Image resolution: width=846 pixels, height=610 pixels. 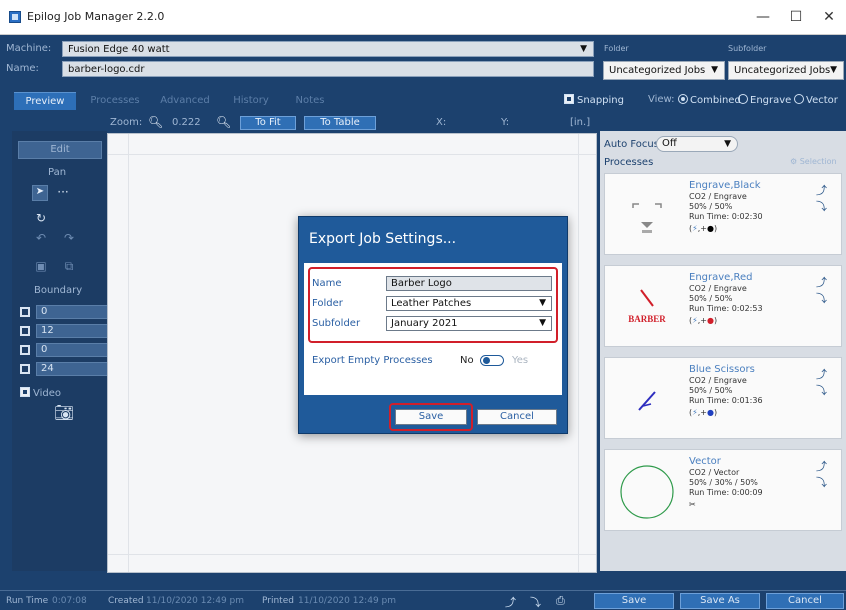 What do you see at coordinates (512, 601) in the screenshot?
I see `export-job-icon: ⤴` at bounding box center [512, 601].